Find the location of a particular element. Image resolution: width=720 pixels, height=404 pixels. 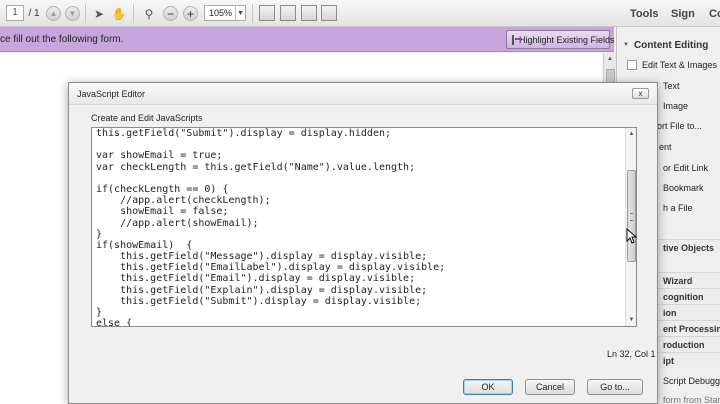

code-line: else { is located at coordinates (359, 322).